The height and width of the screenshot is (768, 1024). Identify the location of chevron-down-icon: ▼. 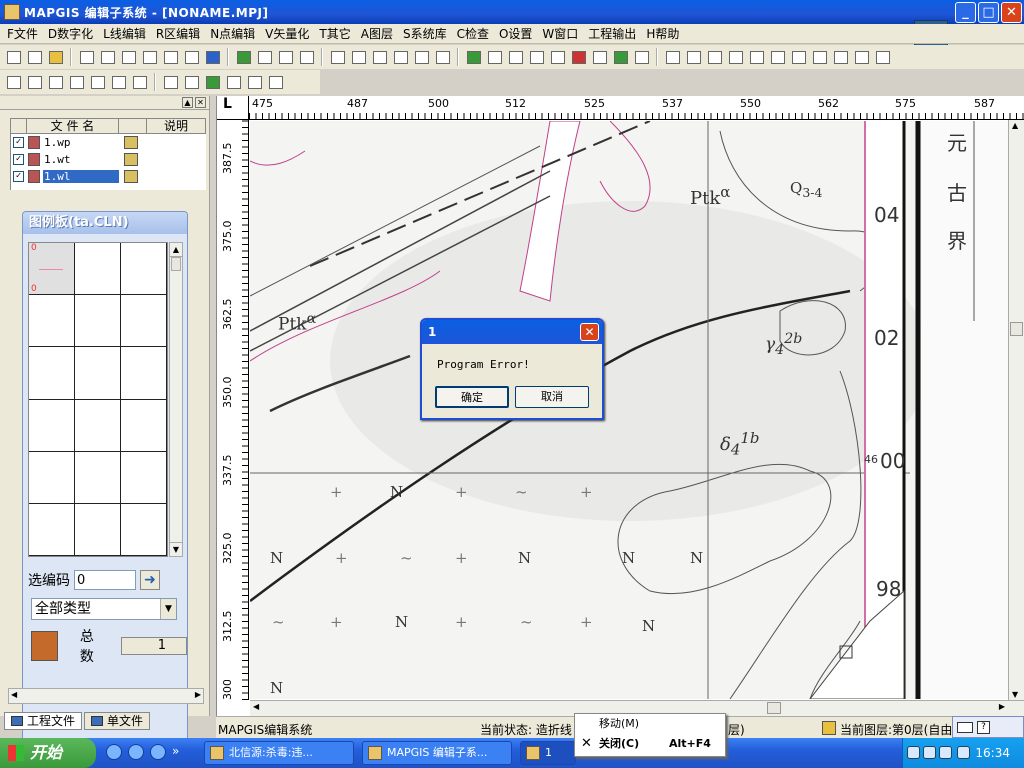
(168, 609).